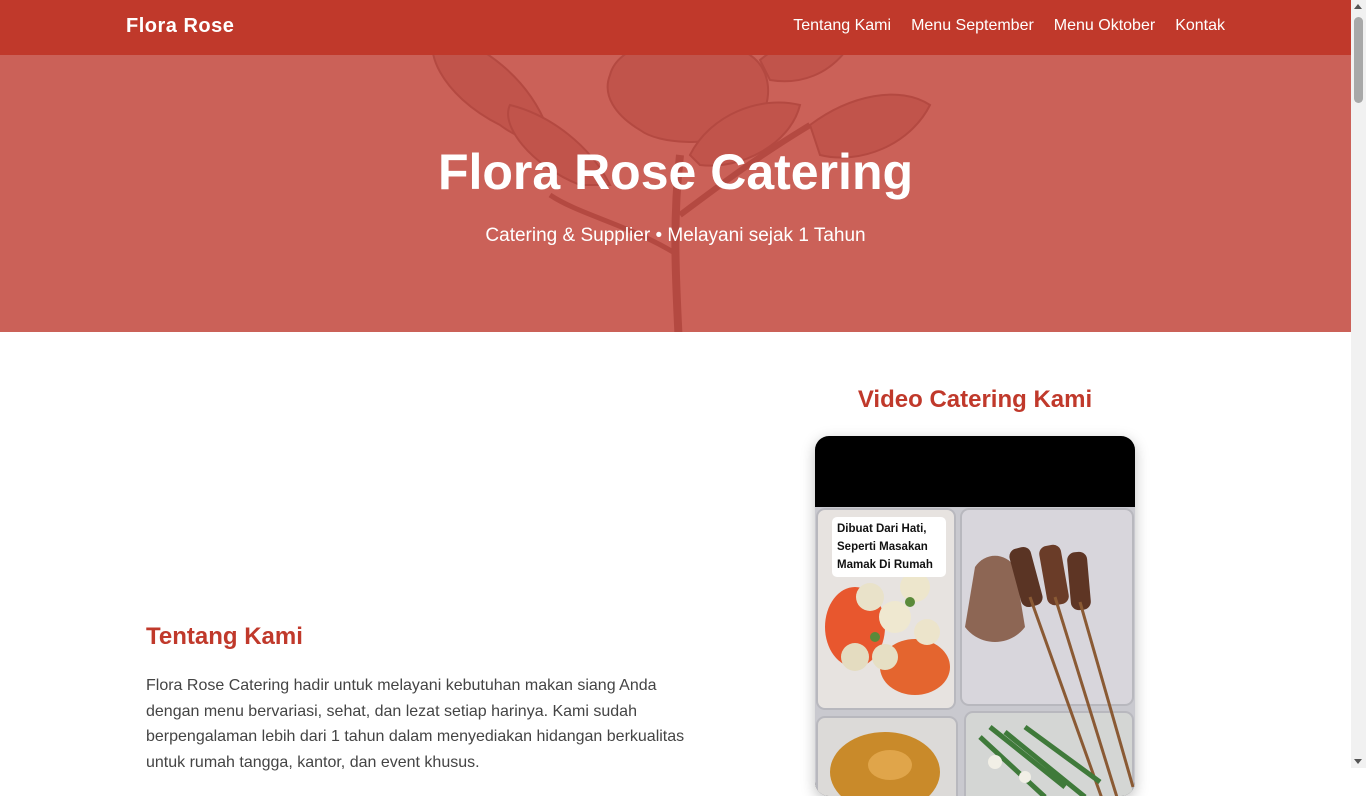  Describe the element at coordinates (1358, 384) in the screenshot. I see `page-scrollbar` at that location.